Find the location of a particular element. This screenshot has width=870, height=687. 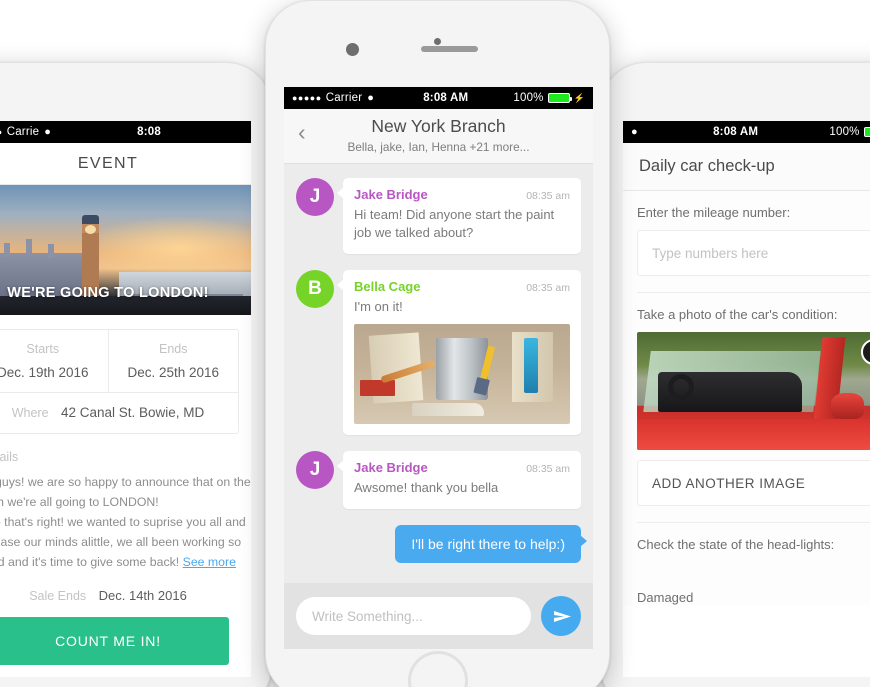

message-bubble: Bella Cage 08:35 am I'm on it! is located at coordinates (459, 352).